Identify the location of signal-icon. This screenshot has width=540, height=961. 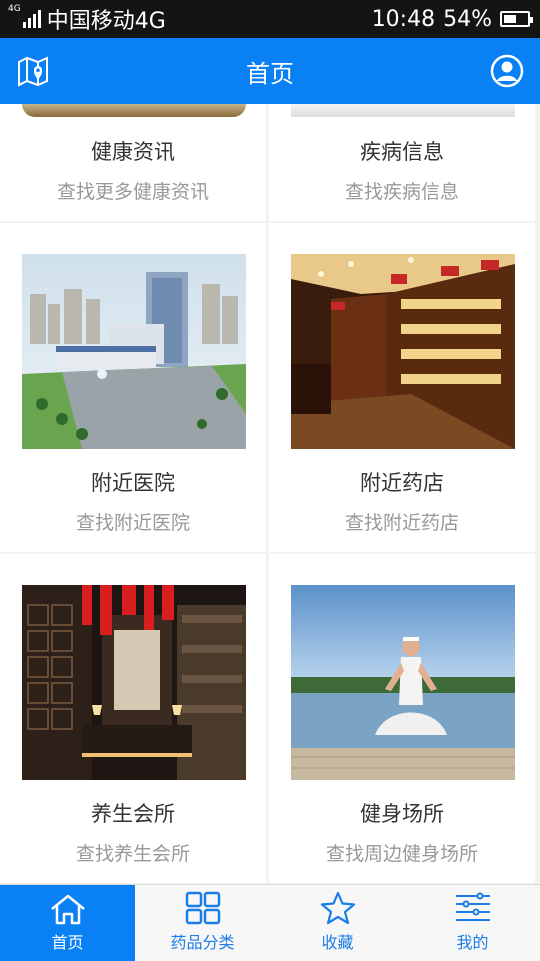
(31, 19).